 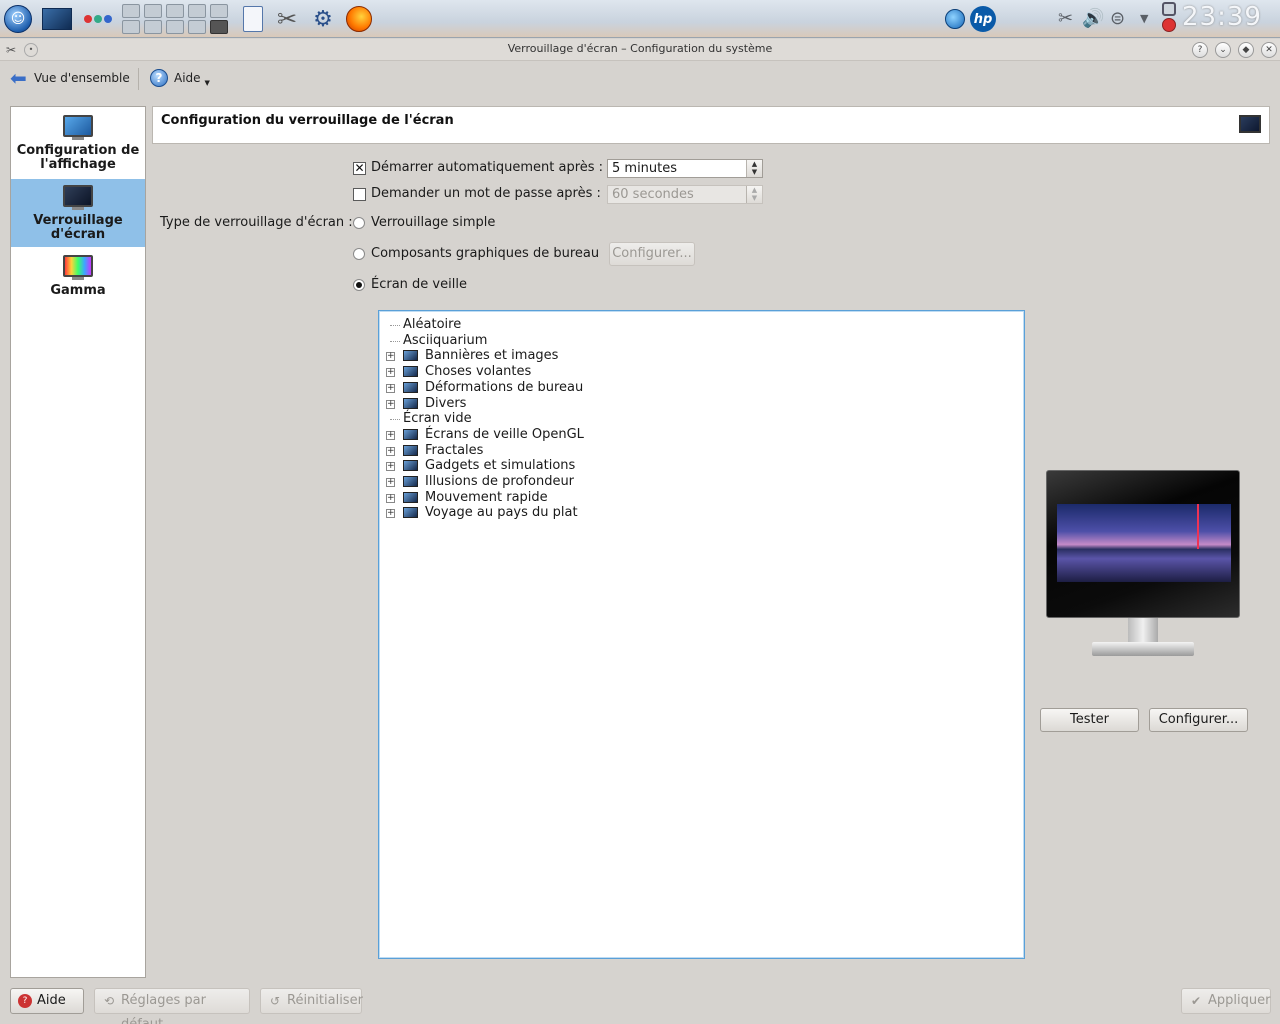 I want to click on text-editor-icon, so click(x=253, y=19).